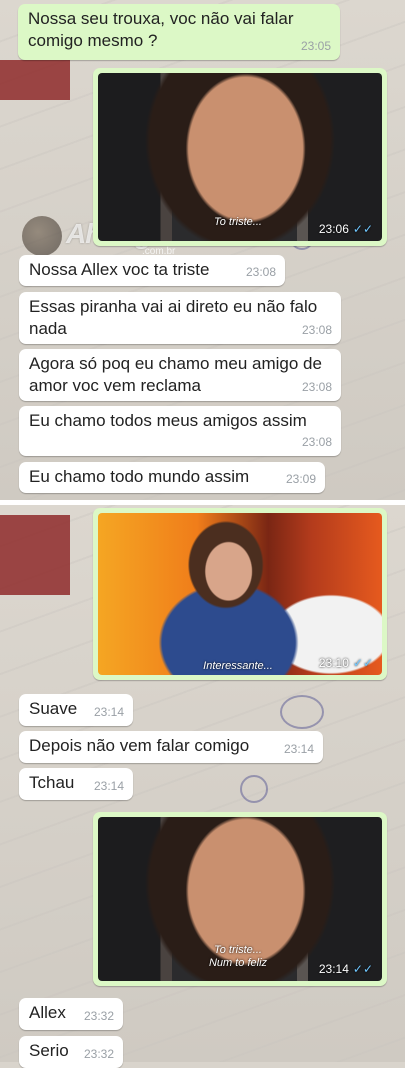  What do you see at coordinates (71, 1052) in the screenshot?
I see `message-incoming: Serio 23:32` at bounding box center [71, 1052].